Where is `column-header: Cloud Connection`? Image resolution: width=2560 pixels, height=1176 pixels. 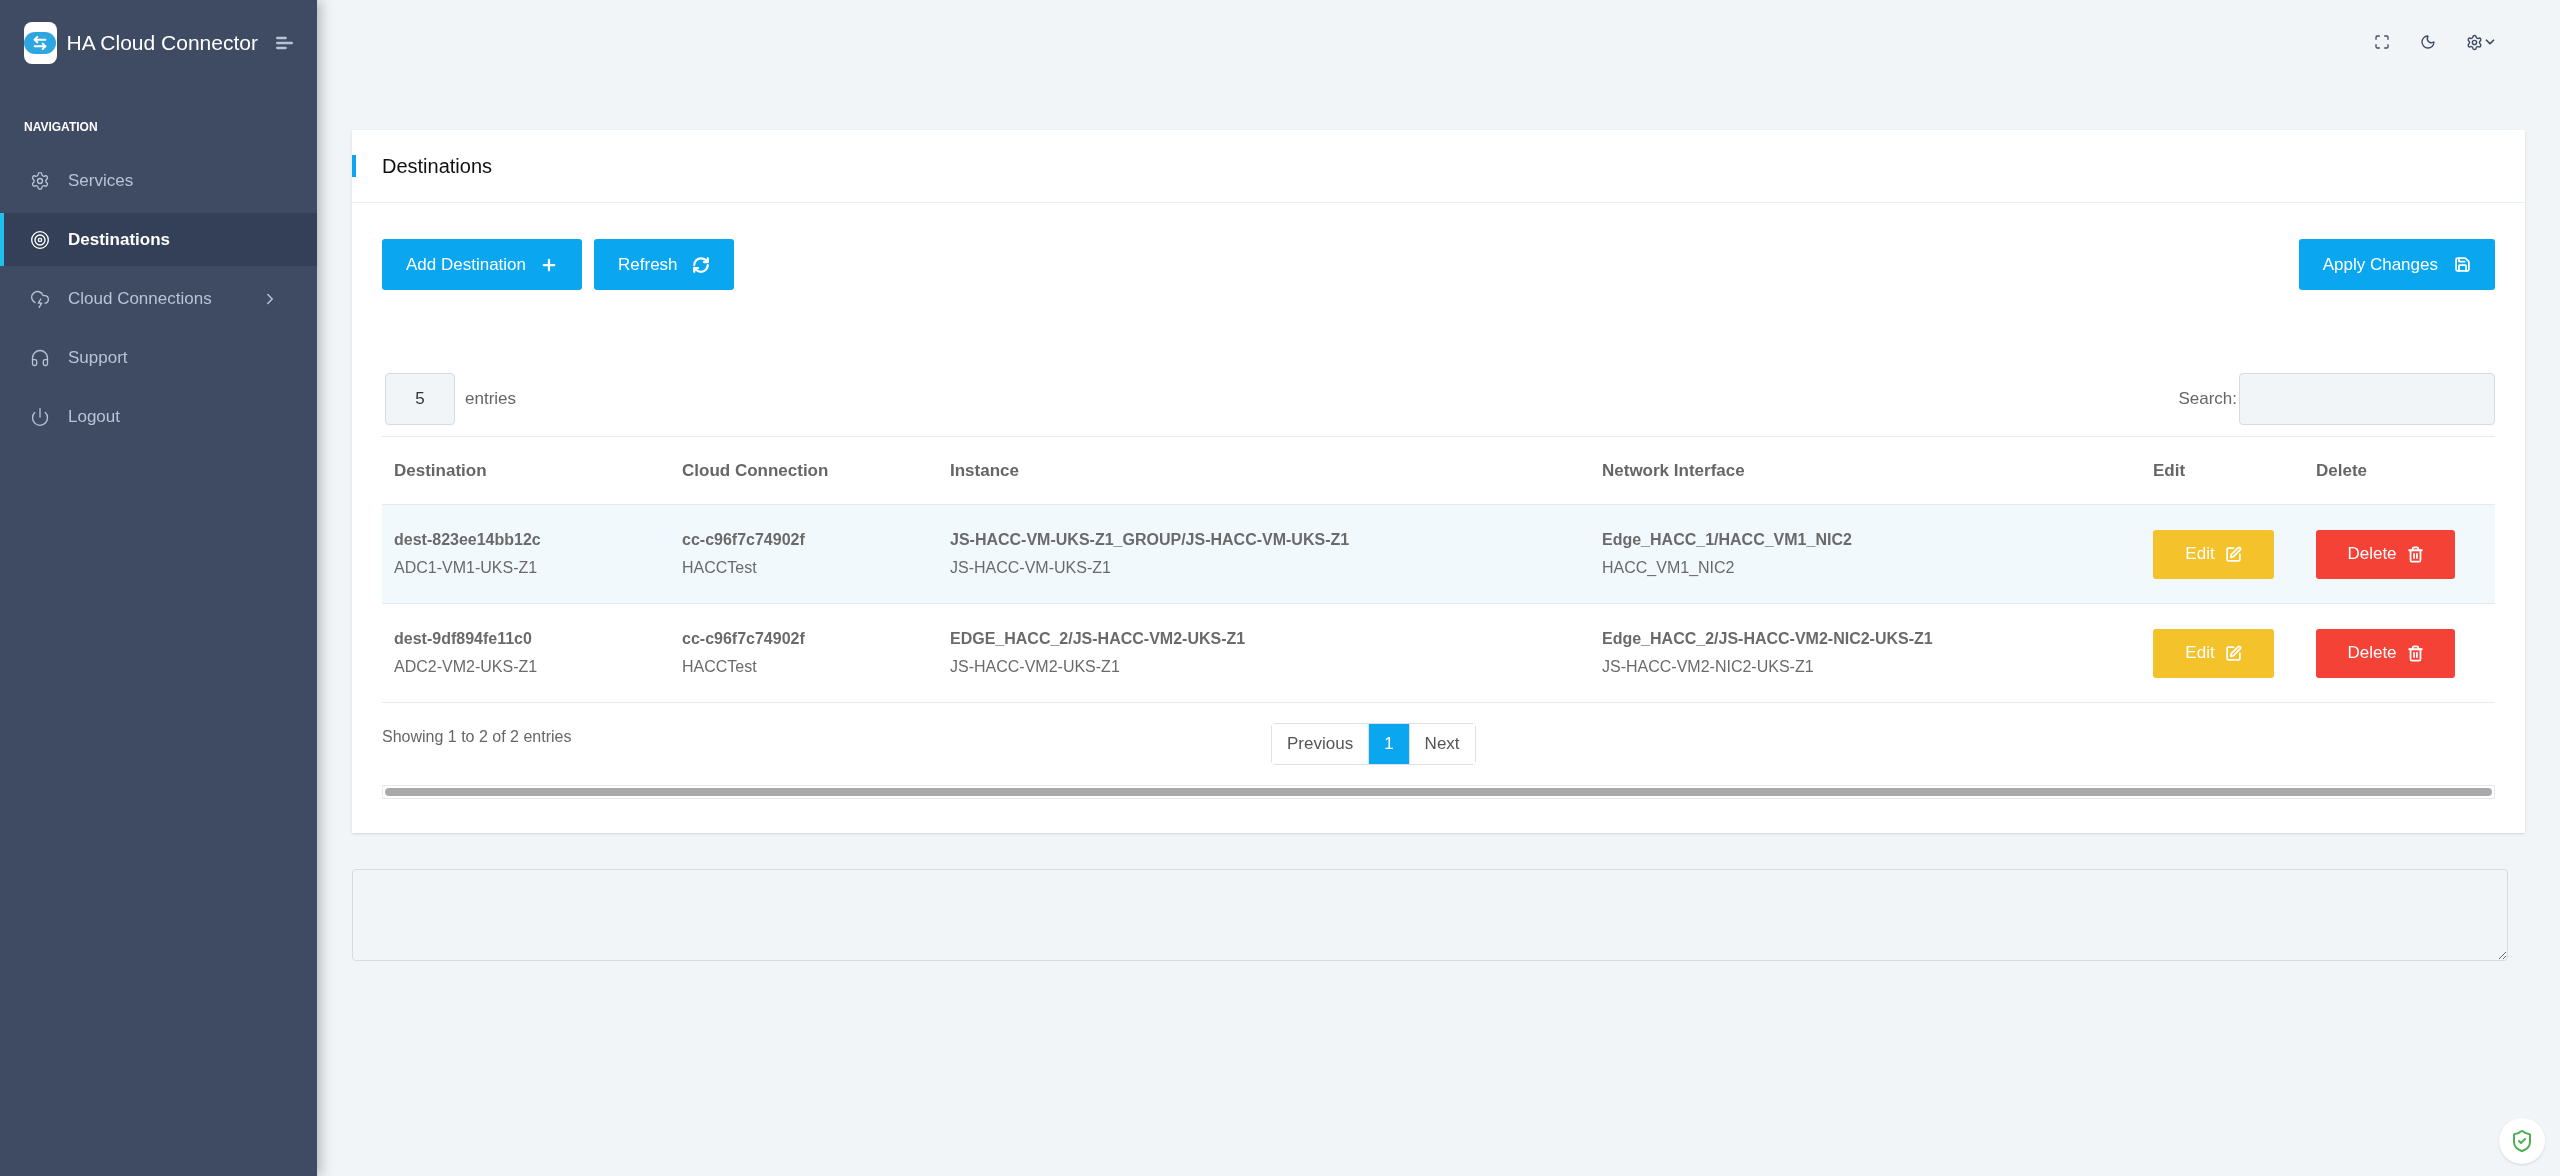
column-header: Cloud Connection is located at coordinates (755, 470).